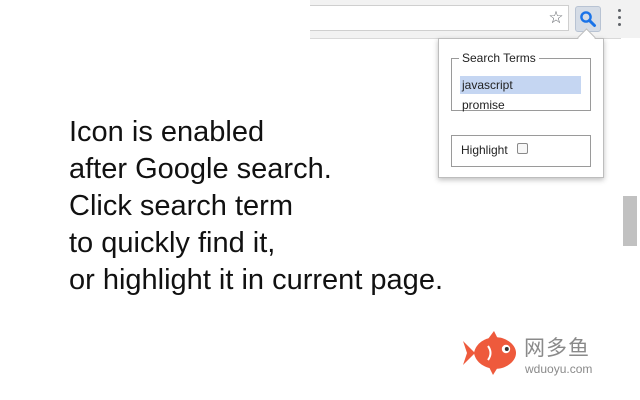  Describe the element at coordinates (620, 19) in the screenshot. I see `browser-menu-icon` at that location.